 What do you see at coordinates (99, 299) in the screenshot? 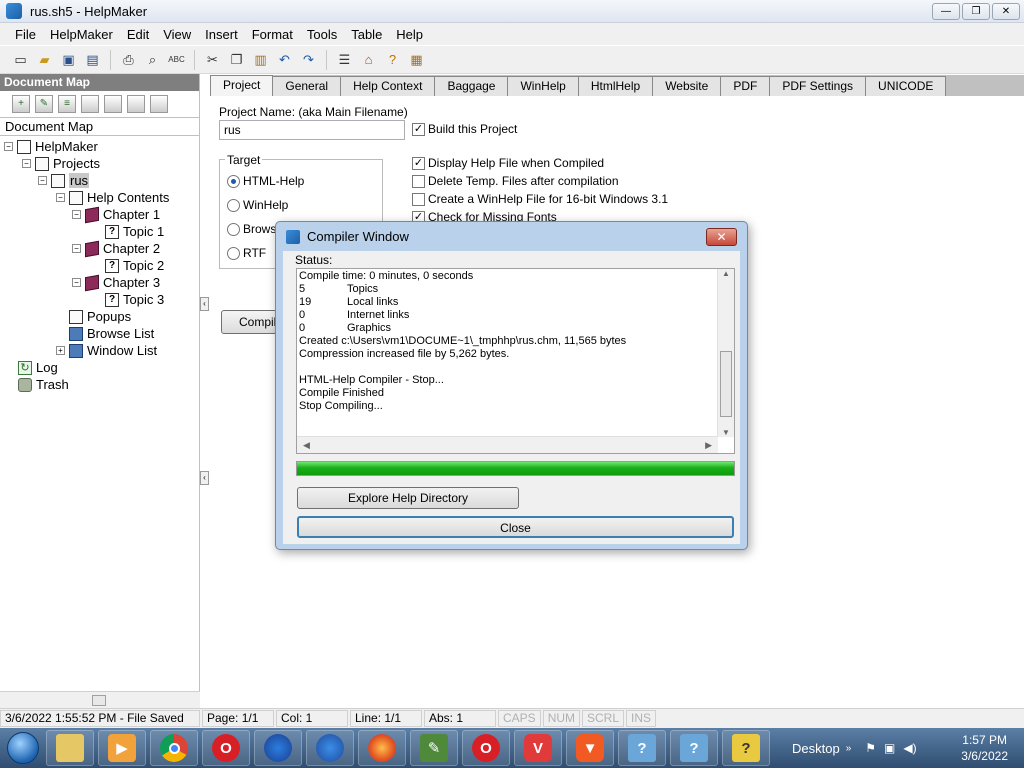
I see `tree-node-topic-3: ? Topic 3` at bounding box center [99, 299].